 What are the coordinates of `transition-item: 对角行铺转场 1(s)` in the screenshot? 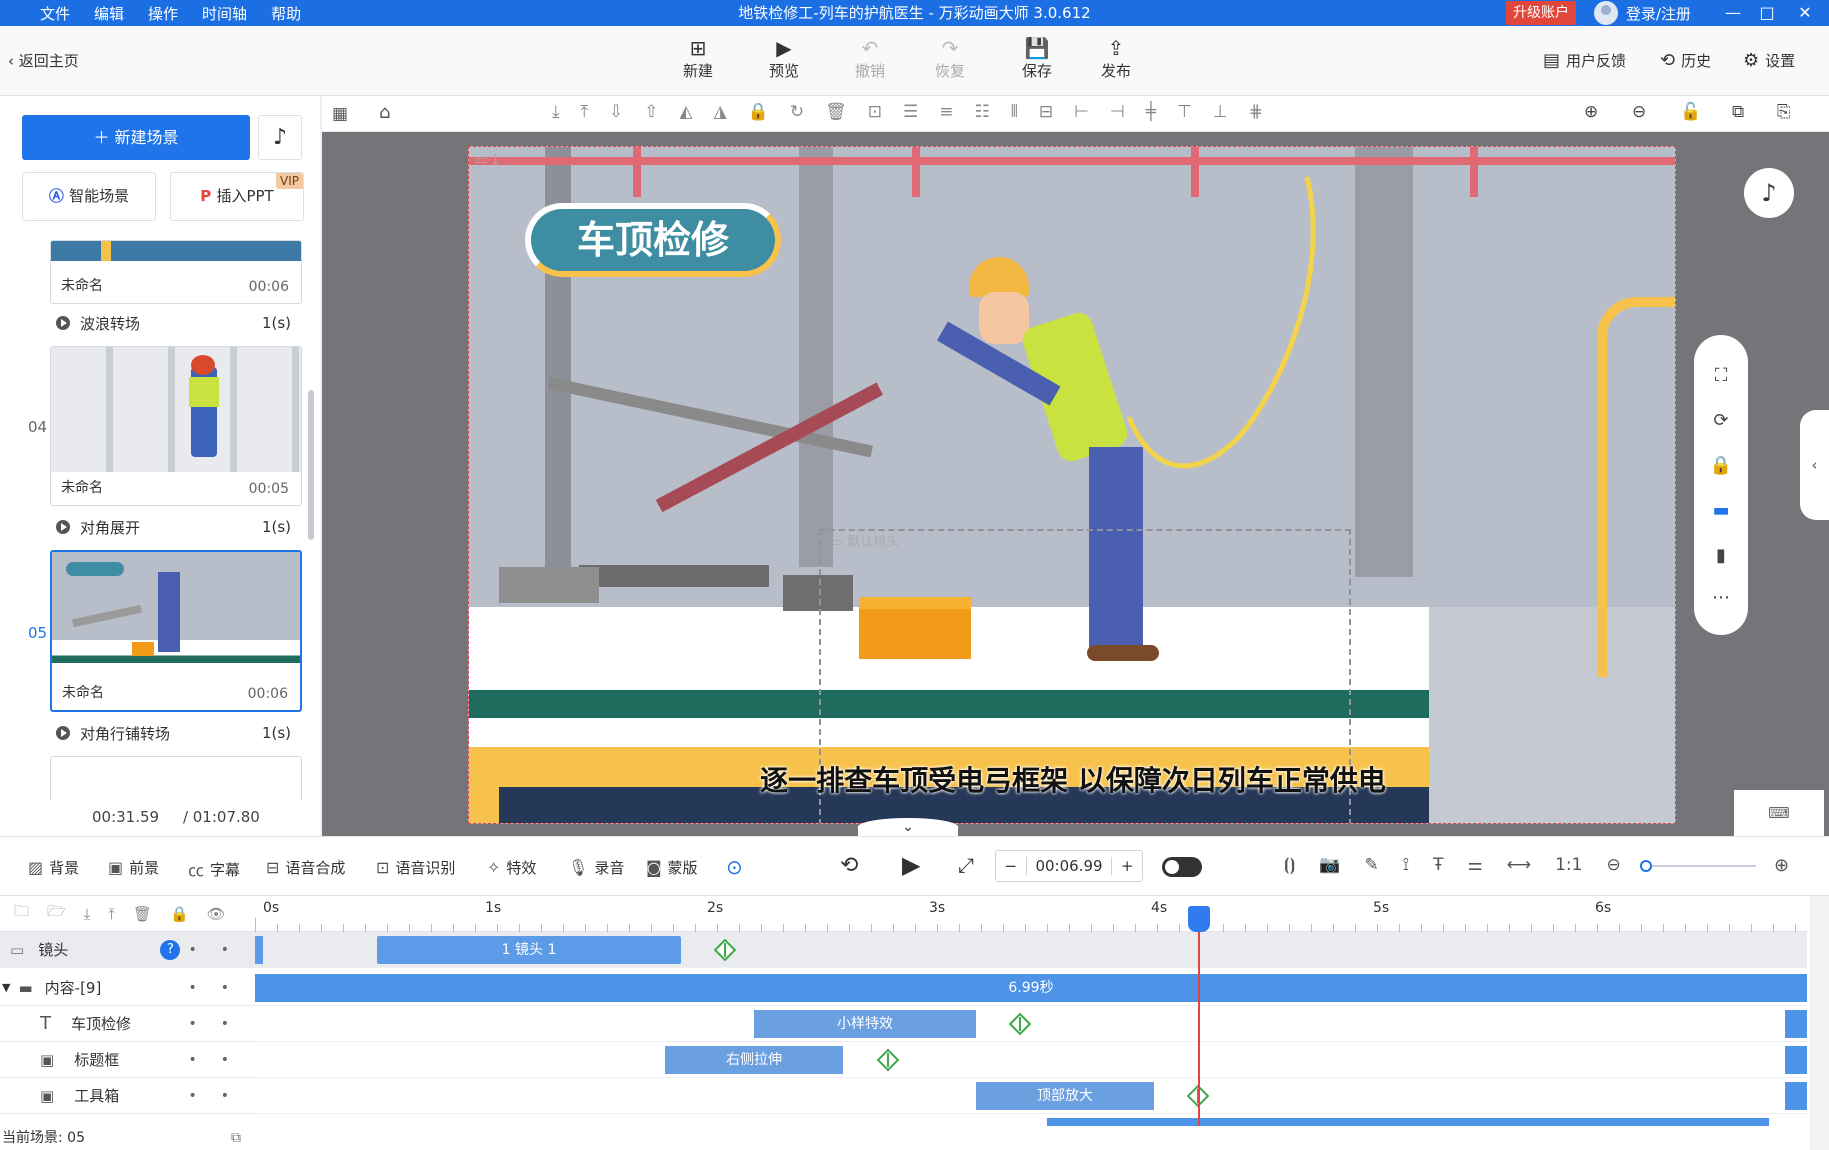 It's located at (173, 733).